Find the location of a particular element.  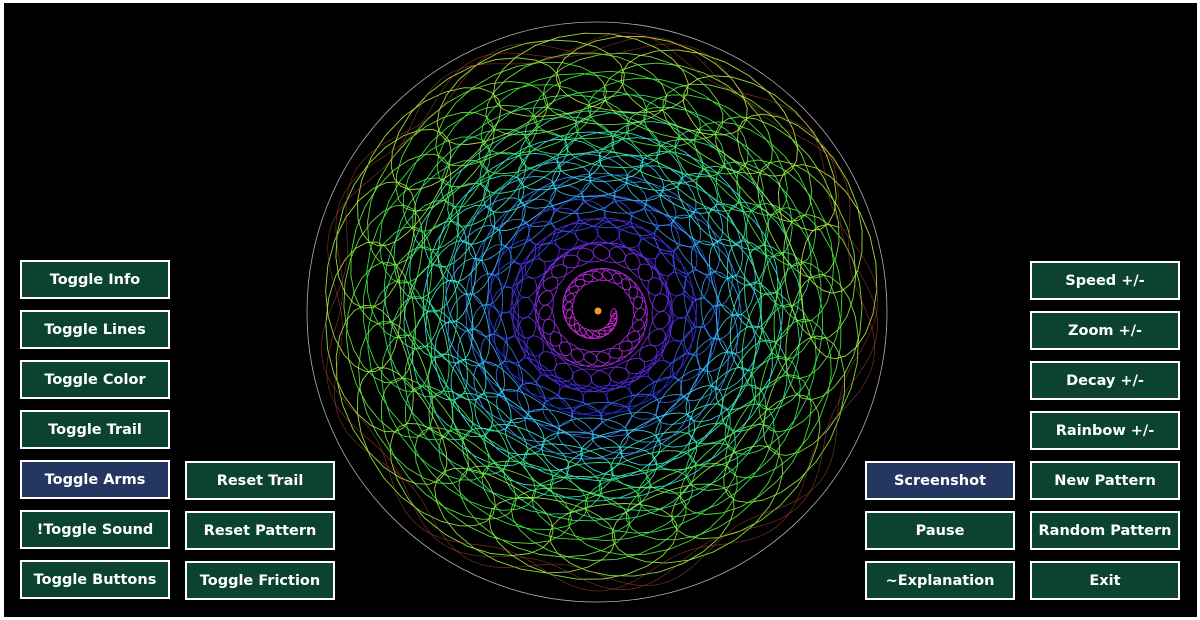

speed-button: Speed +/- is located at coordinates (1105, 280).